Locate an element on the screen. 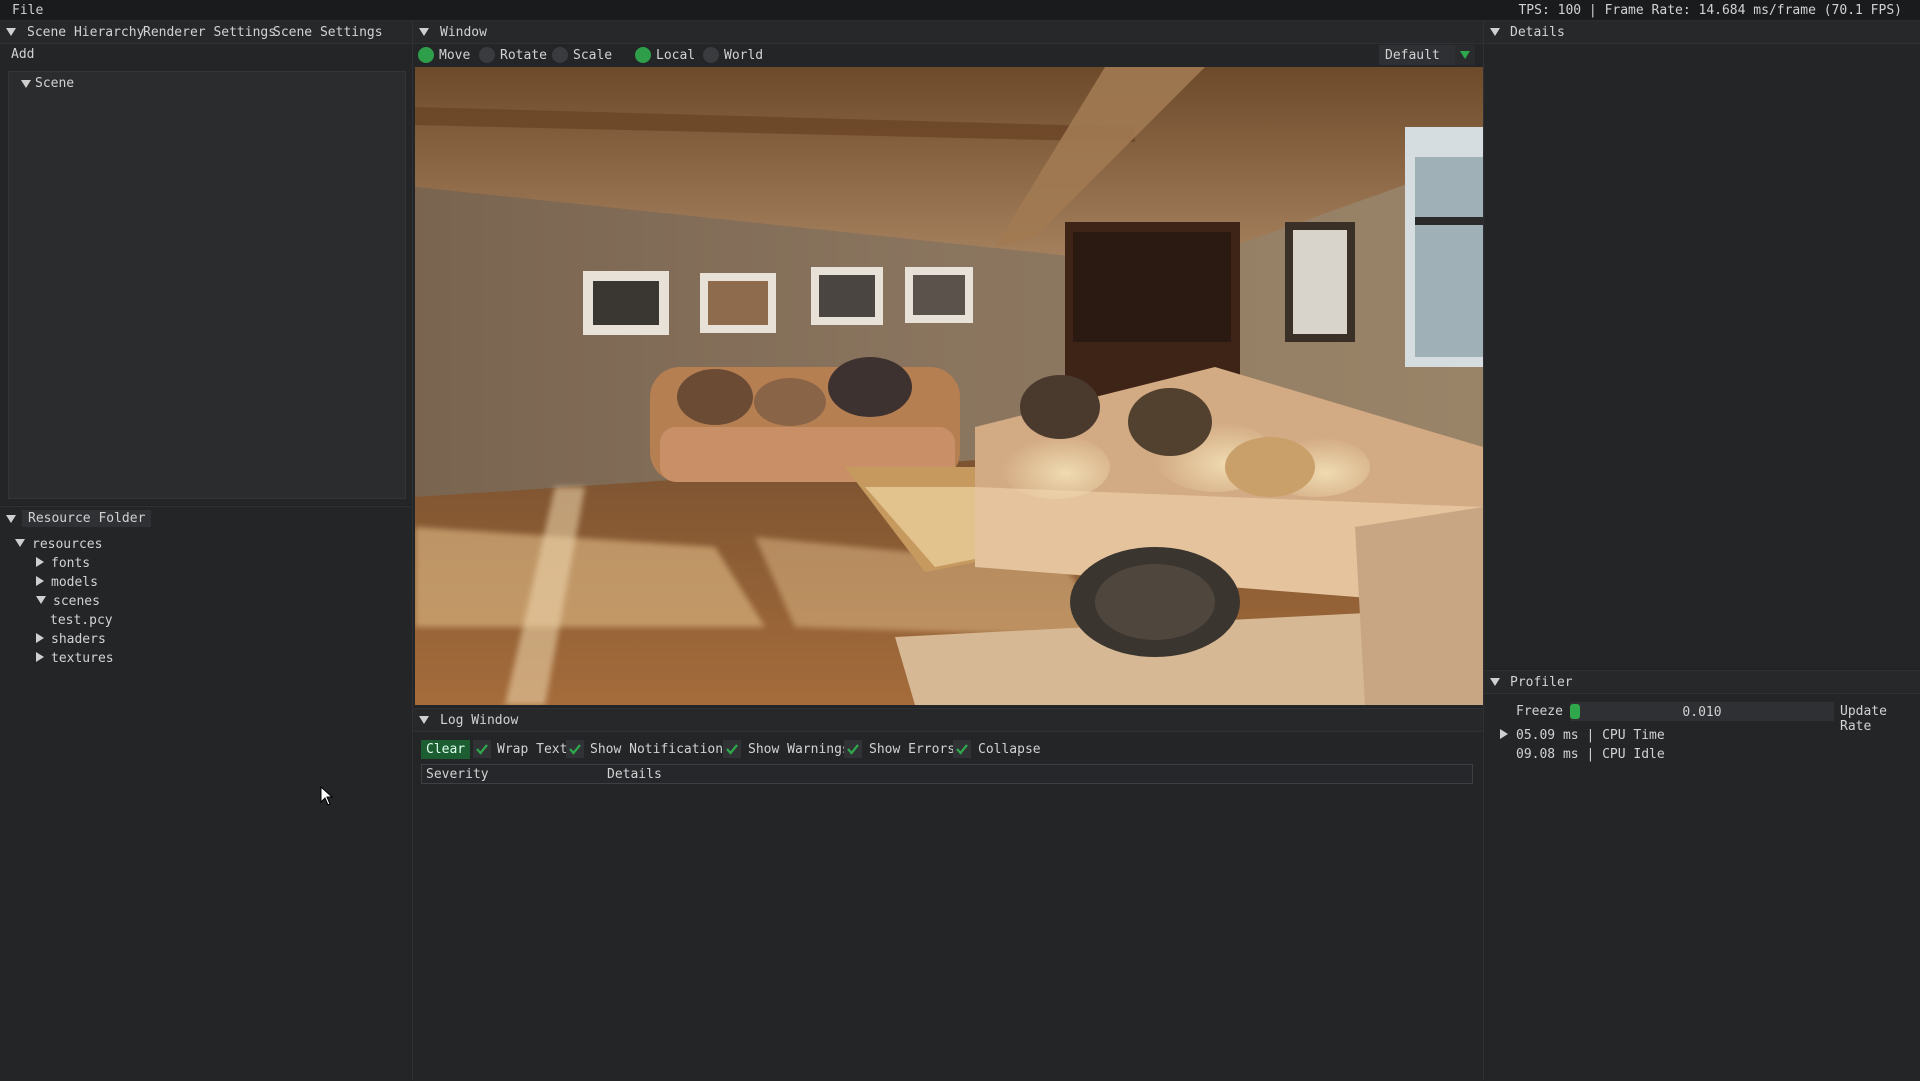 This screenshot has width=1920, height=1081. update-rate-label: Update Rate is located at coordinates (1863, 719).